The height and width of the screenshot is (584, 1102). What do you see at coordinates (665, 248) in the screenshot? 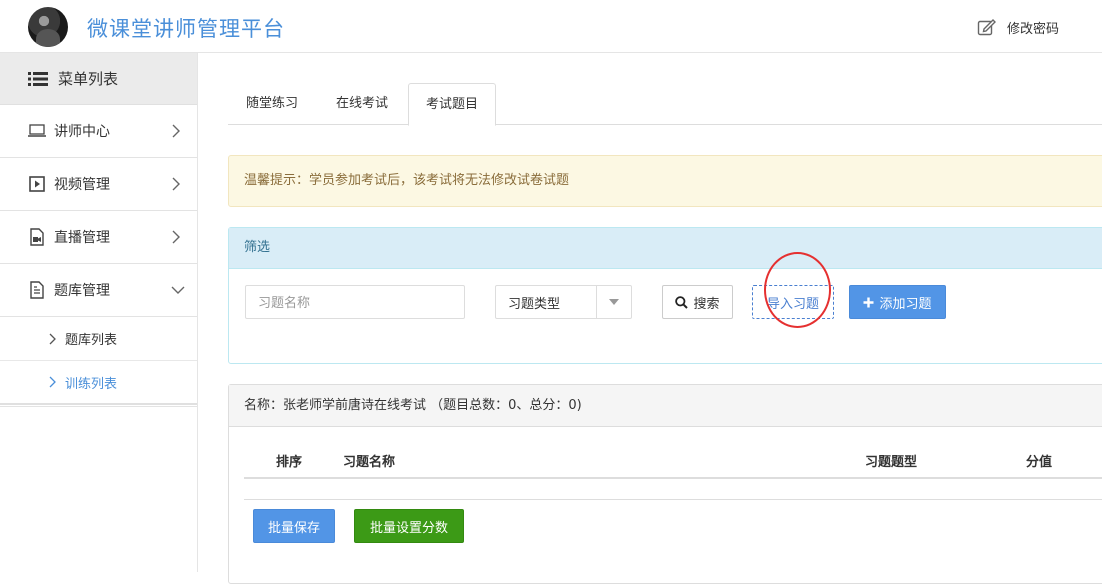
I see `filter-title: 筛选` at bounding box center [665, 248].